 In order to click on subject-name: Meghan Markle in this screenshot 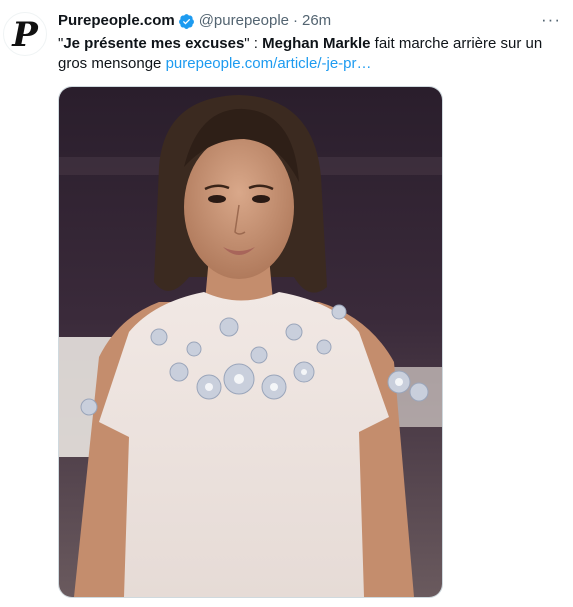, I will do `click(316, 43)`.